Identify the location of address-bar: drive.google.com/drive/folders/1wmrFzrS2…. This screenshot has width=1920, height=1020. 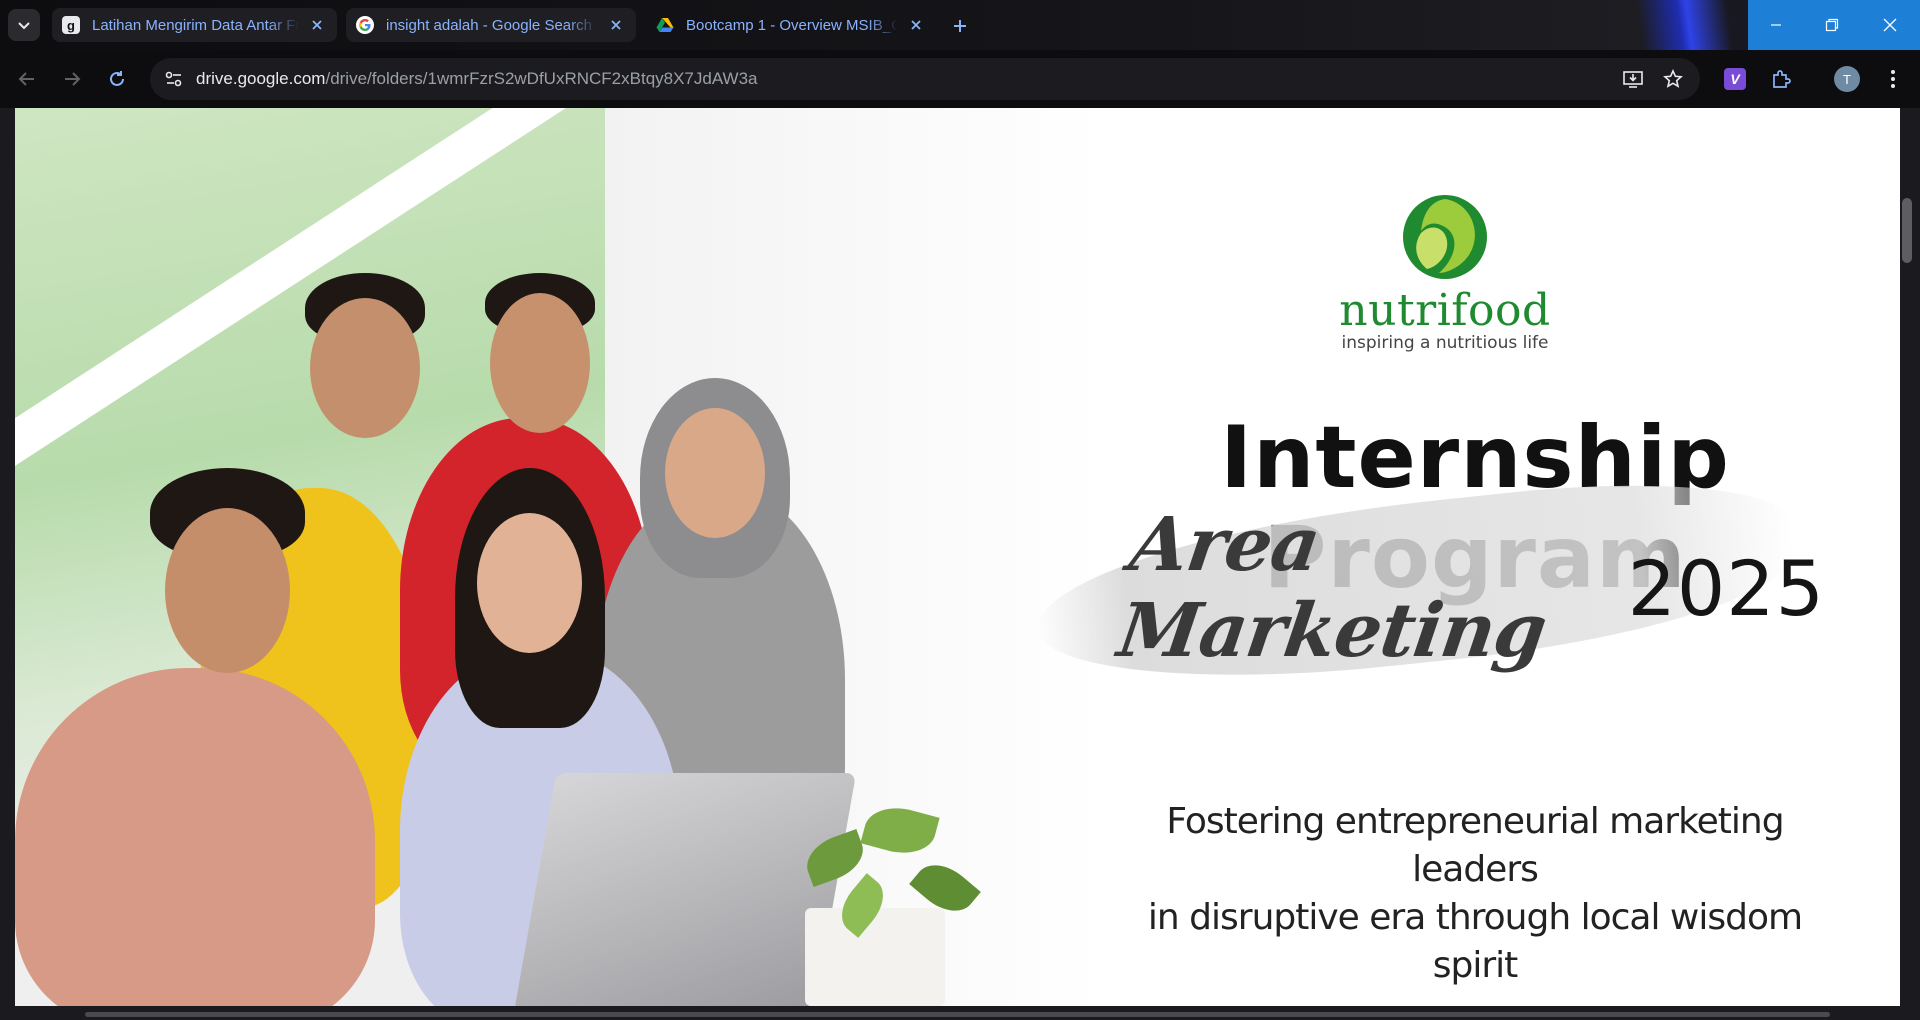
(925, 79).